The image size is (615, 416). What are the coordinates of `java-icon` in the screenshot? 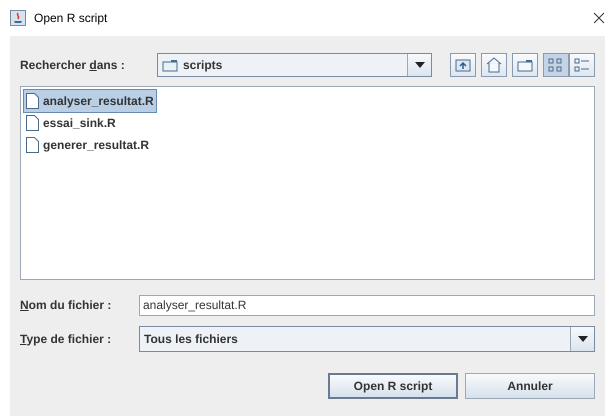 It's located at (18, 18).